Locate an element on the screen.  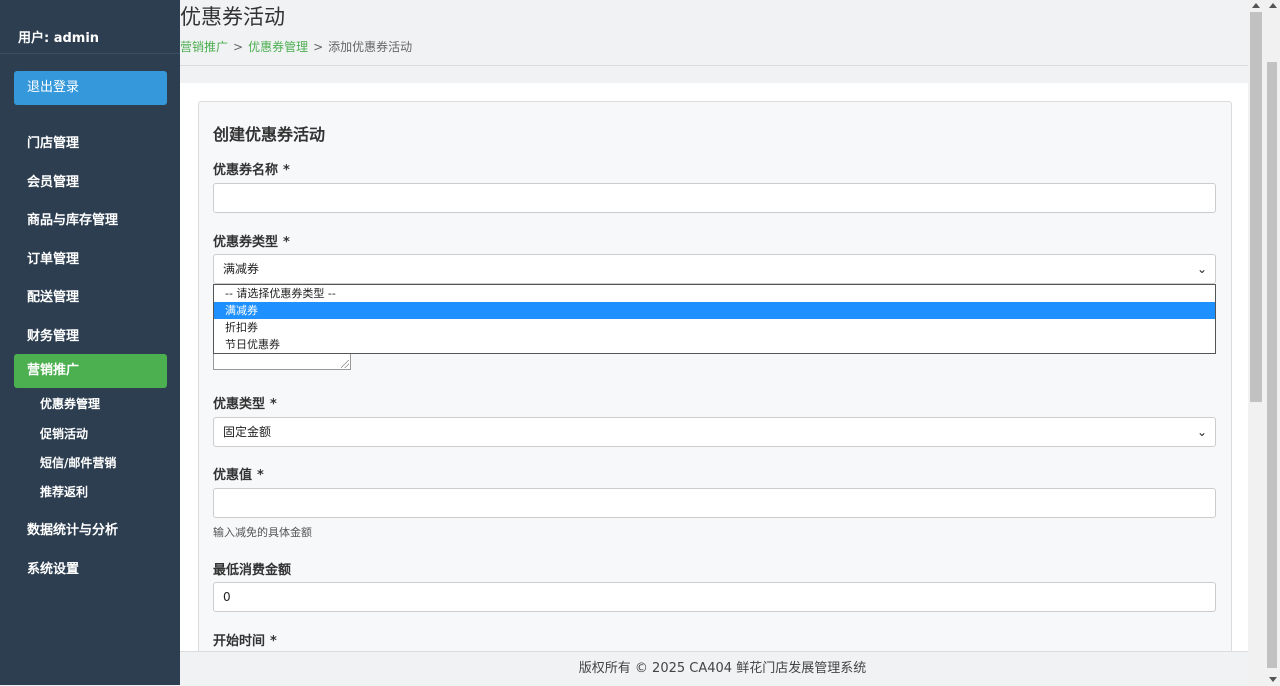
coupon-name-label: 优惠券名称 * is located at coordinates (251, 168).